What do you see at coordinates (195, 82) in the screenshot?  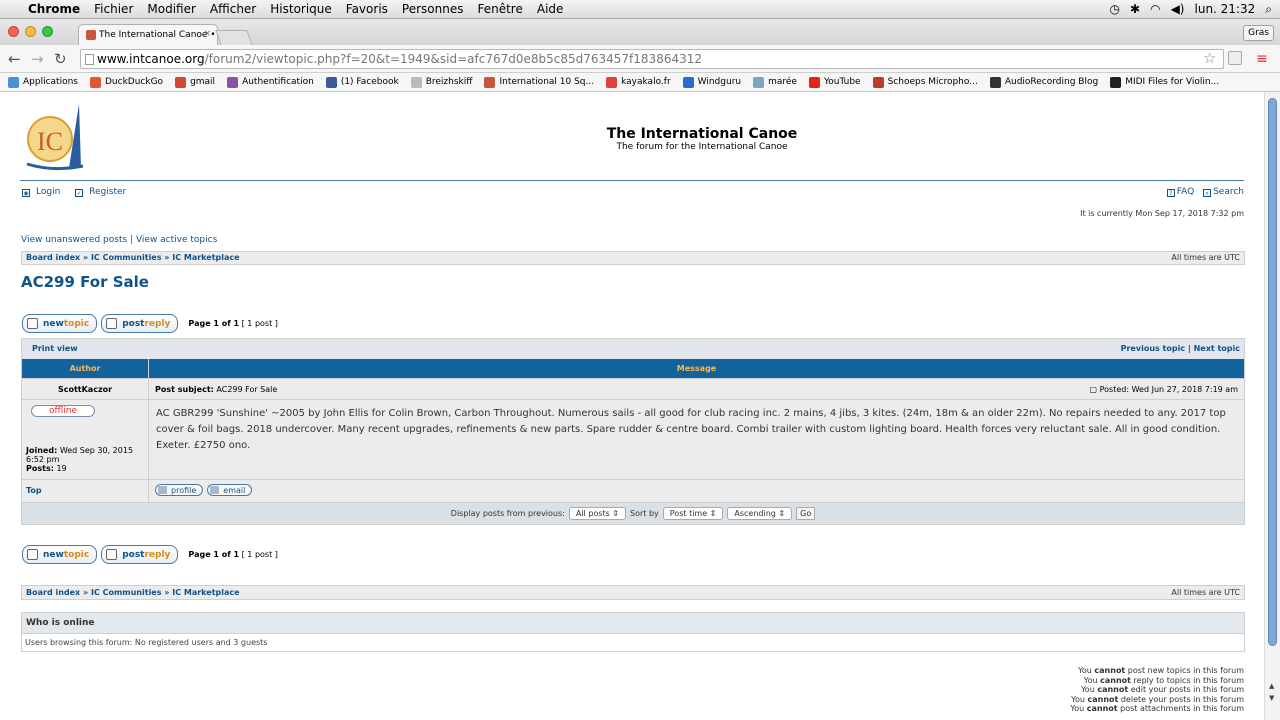 I see `bookmark-item: gmail` at bounding box center [195, 82].